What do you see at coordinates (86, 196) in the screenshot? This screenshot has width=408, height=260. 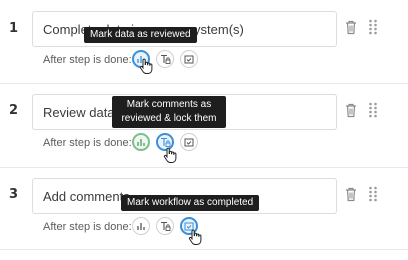 I see `step-text: Add comments` at bounding box center [86, 196].